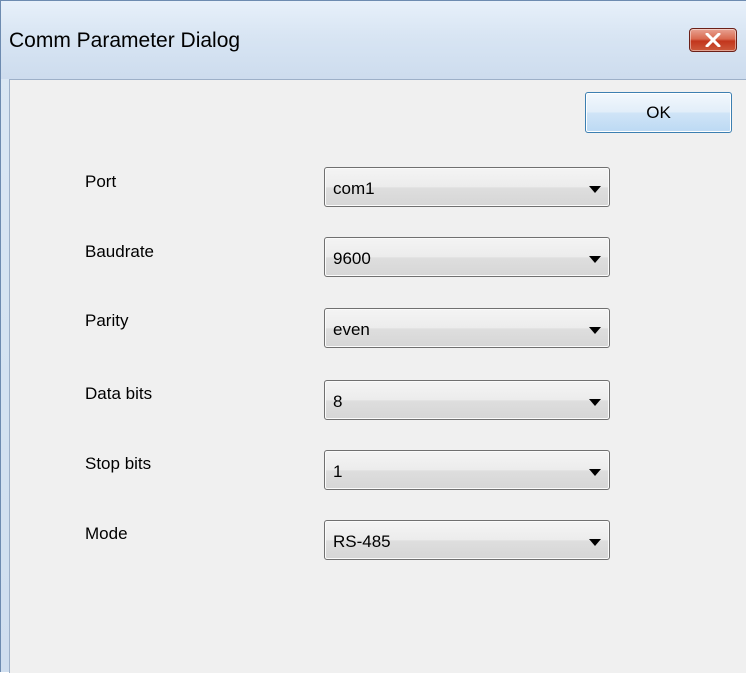  Describe the element at coordinates (351, 329) in the screenshot. I see `parity-value: even` at that location.